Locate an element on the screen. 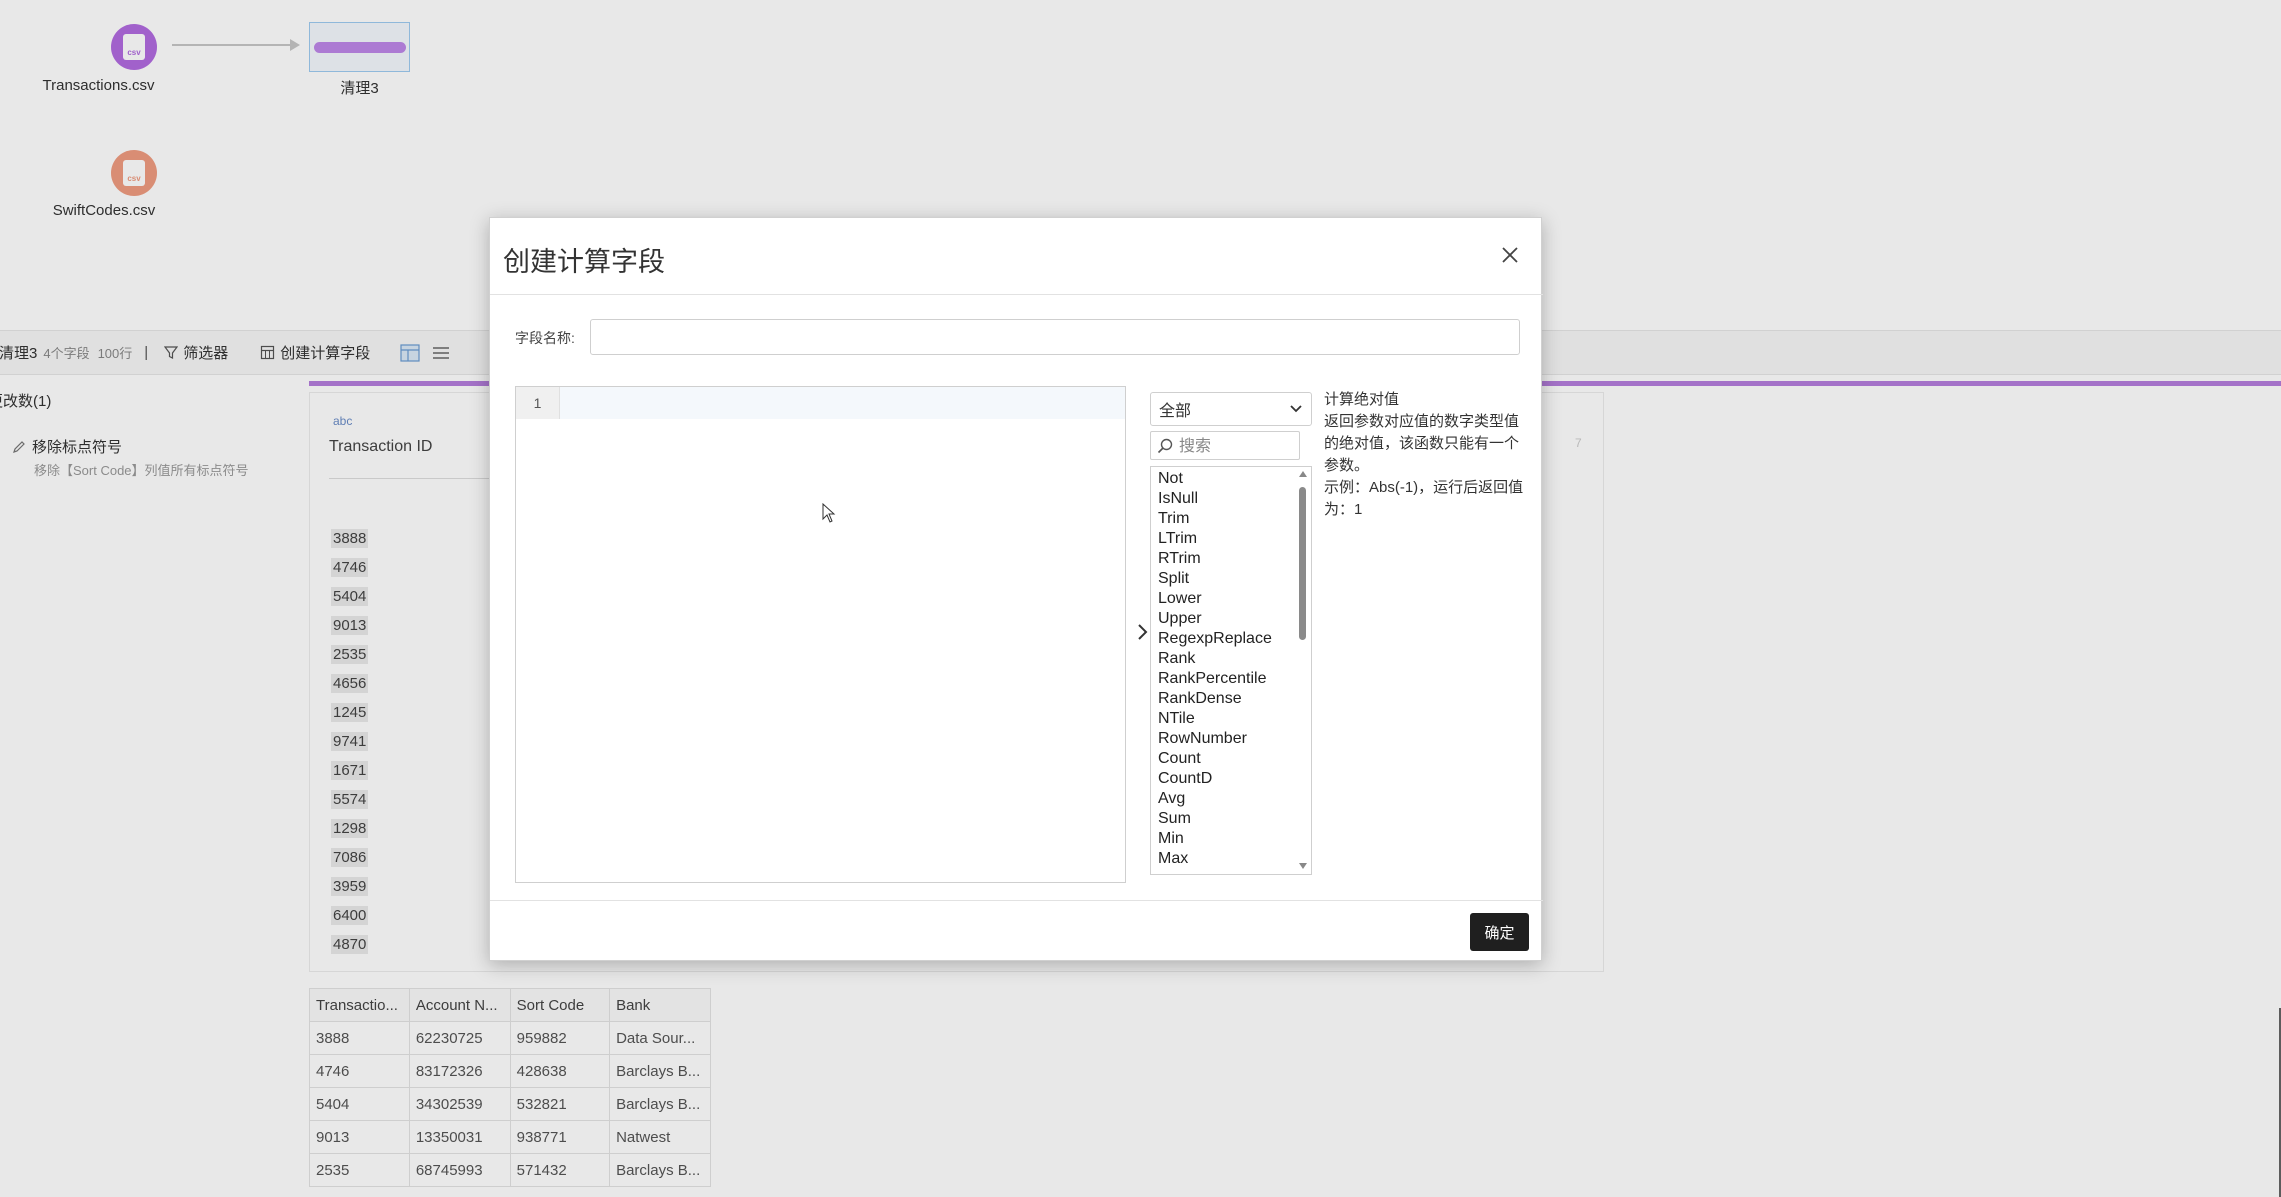 The height and width of the screenshot is (1197, 2281). function-item: Upper is located at coordinates (1215, 619).